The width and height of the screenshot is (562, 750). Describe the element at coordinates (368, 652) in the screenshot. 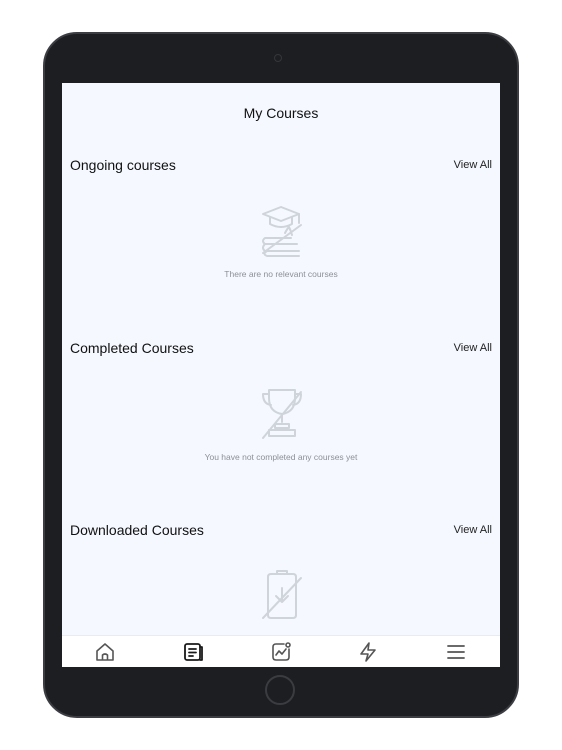

I see `lightning-icon` at that location.